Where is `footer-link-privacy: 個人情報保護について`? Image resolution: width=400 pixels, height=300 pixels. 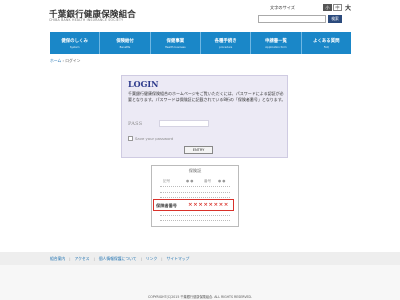
footer-link-privacy: 個人情報保護について is located at coordinates (118, 259).